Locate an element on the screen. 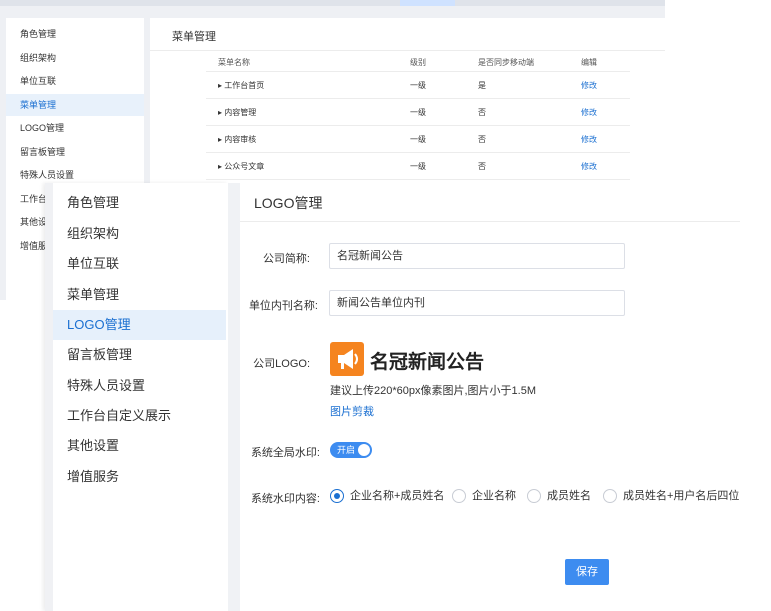 This screenshot has width=771, height=611. megaphone-icon is located at coordinates (347, 359).